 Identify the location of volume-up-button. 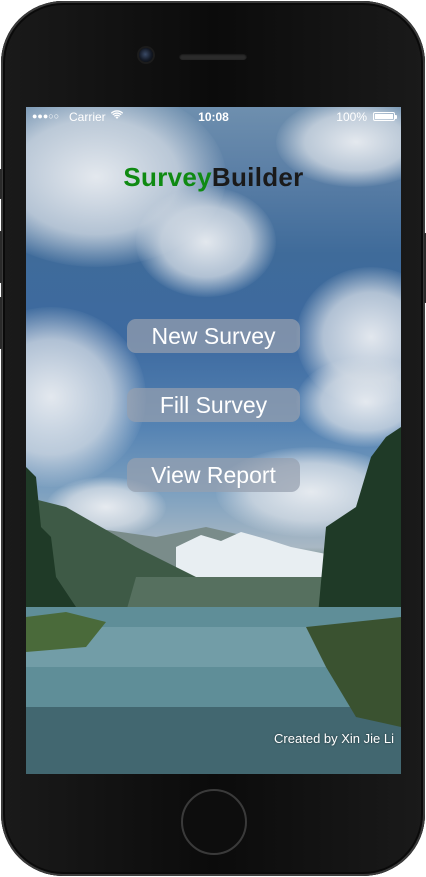
(1, 257).